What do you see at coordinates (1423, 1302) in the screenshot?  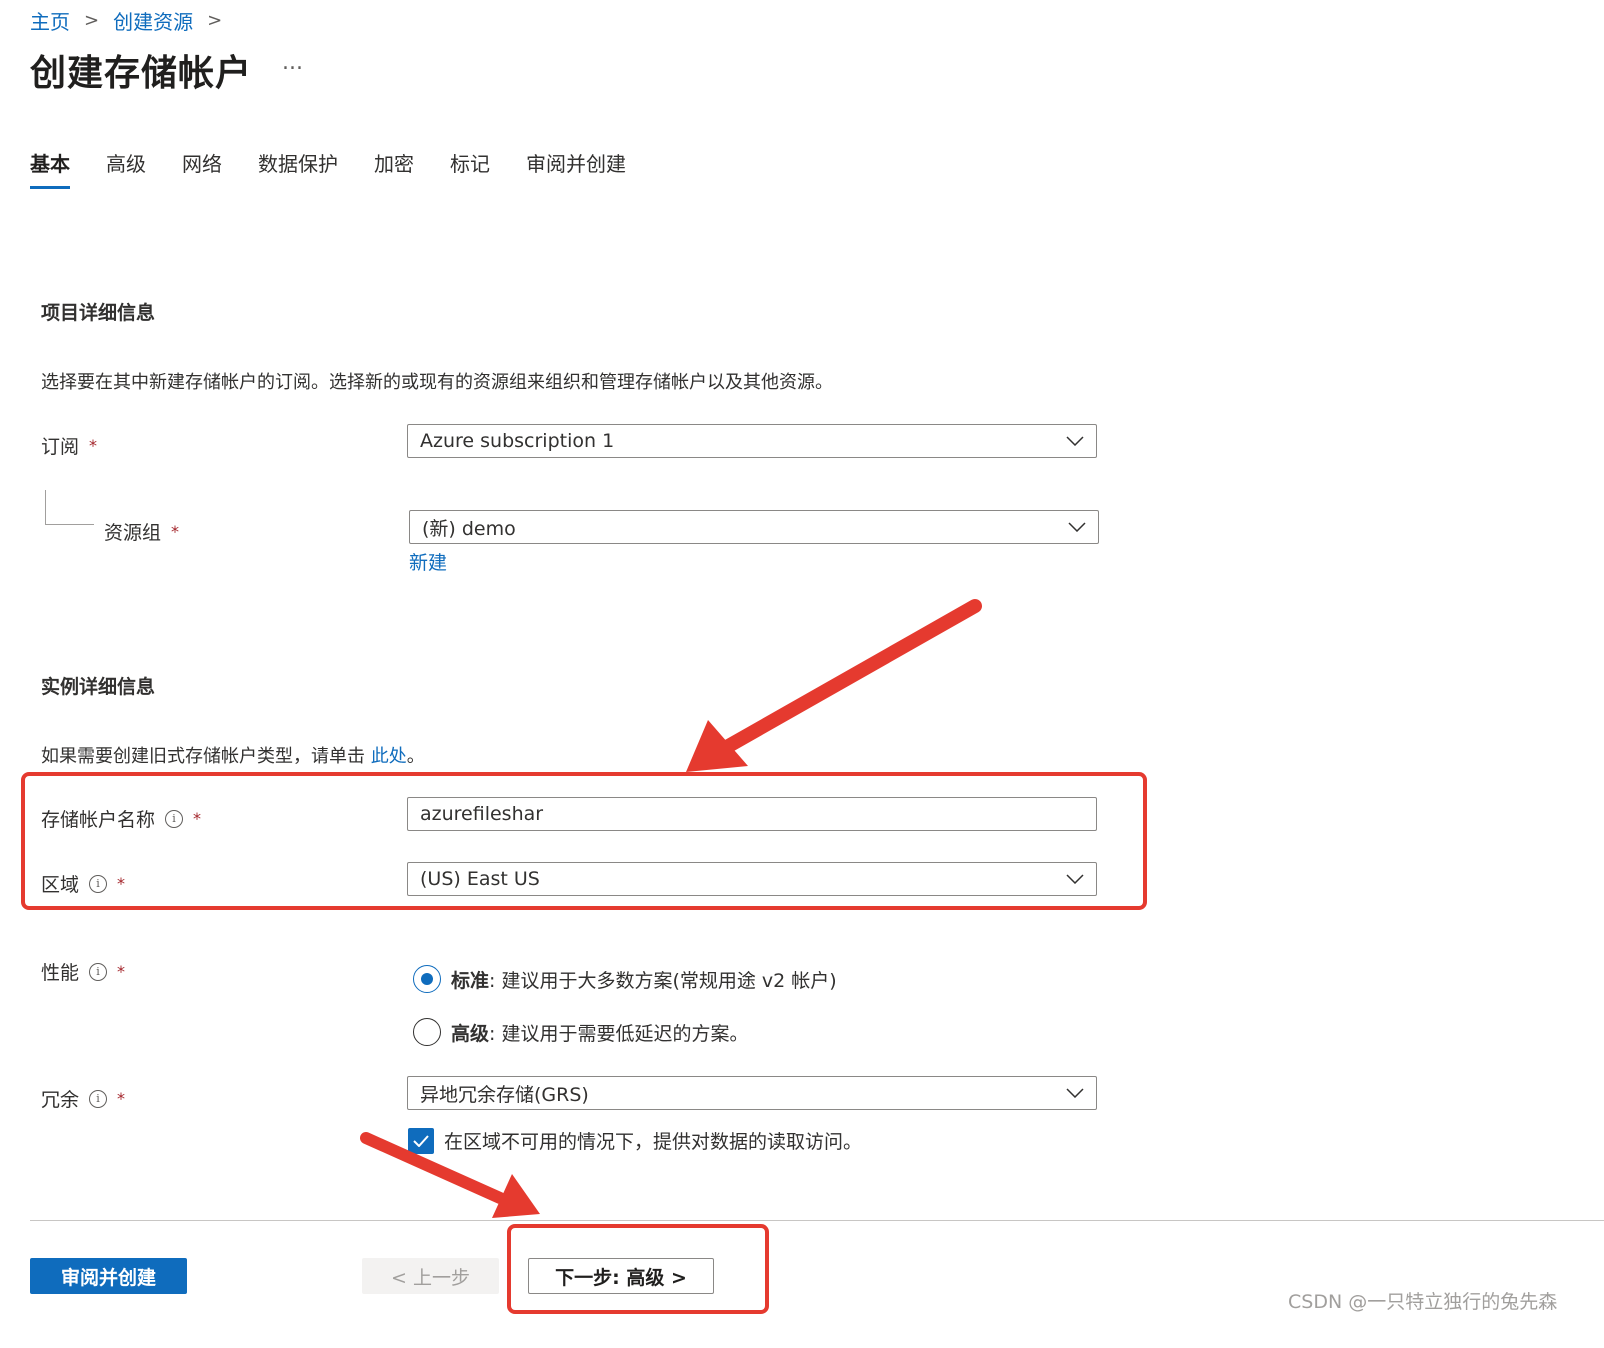 I see `watermark: CSDN @一只特立独行的兔先森` at bounding box center [1423, 1302].